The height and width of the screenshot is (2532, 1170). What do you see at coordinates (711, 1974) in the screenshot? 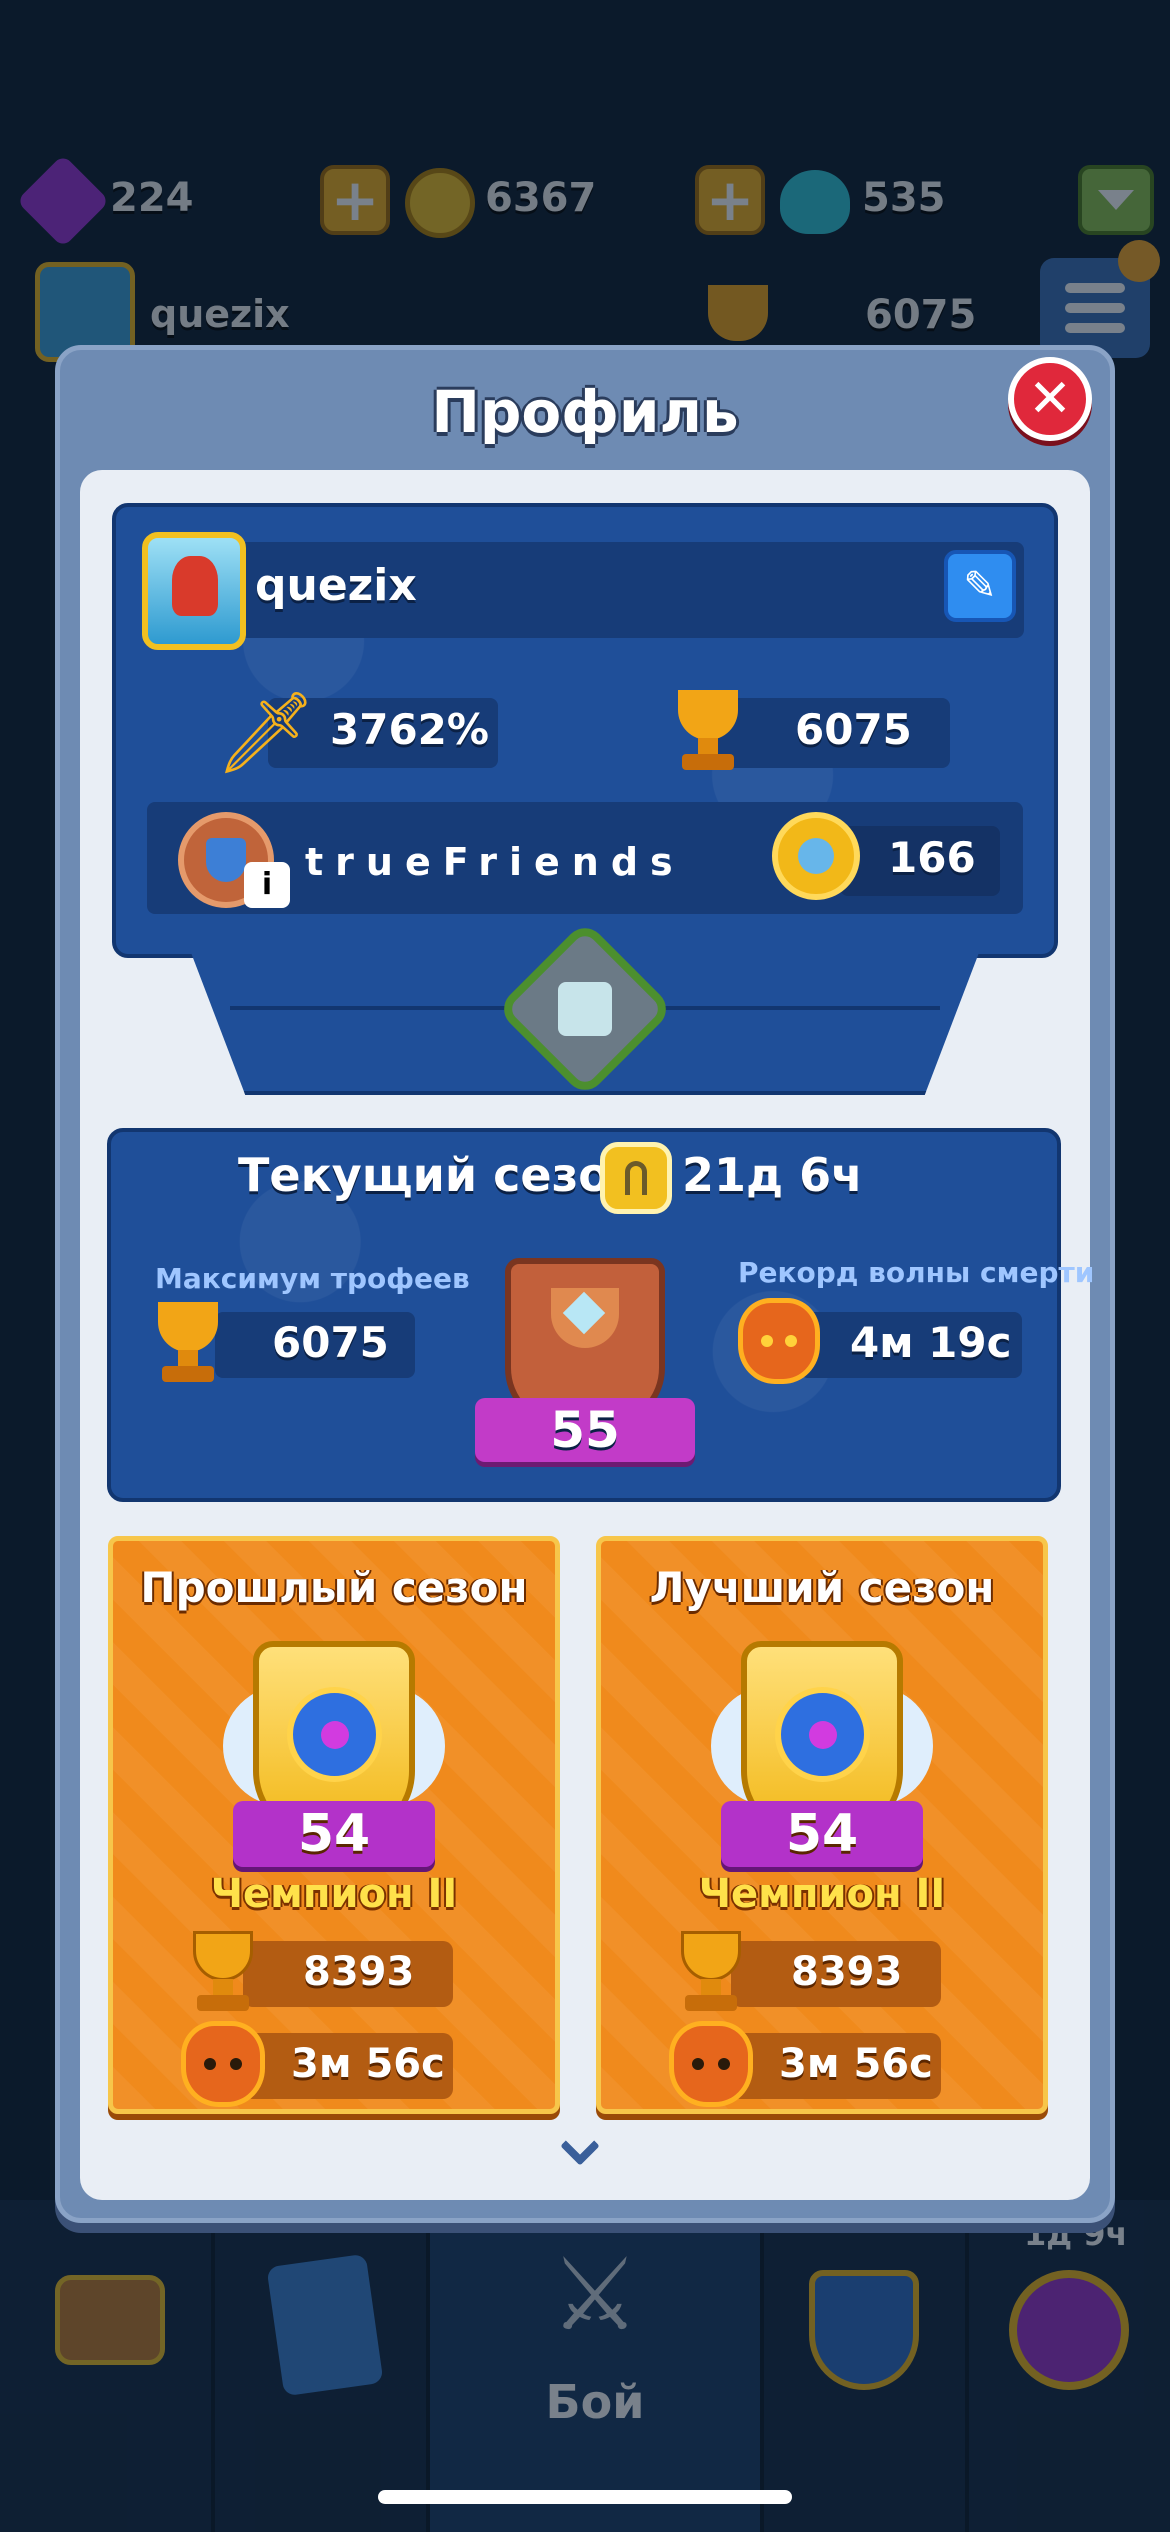
I see `best-season-trophy-icon` at bounding box center [711, 1974].